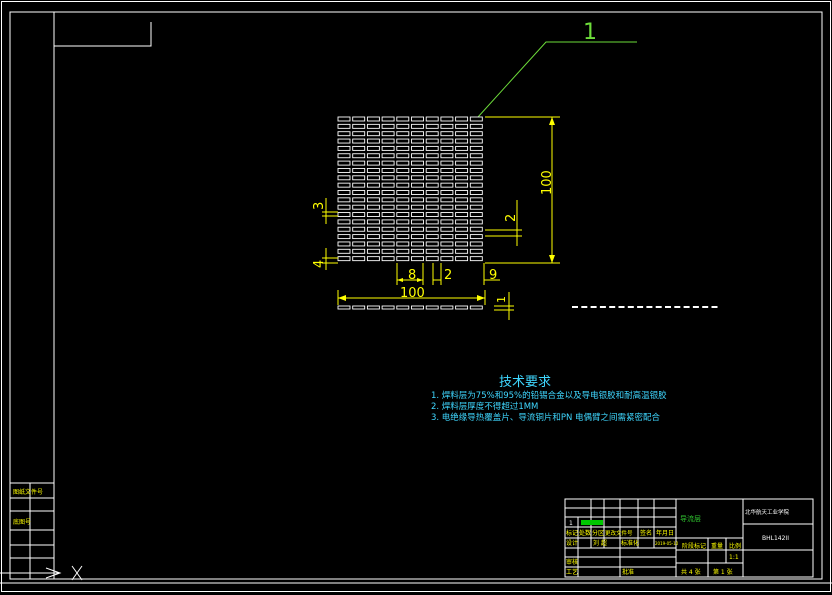  I want to click on tb-company: 北华航天工业学院, so click(767, 512).